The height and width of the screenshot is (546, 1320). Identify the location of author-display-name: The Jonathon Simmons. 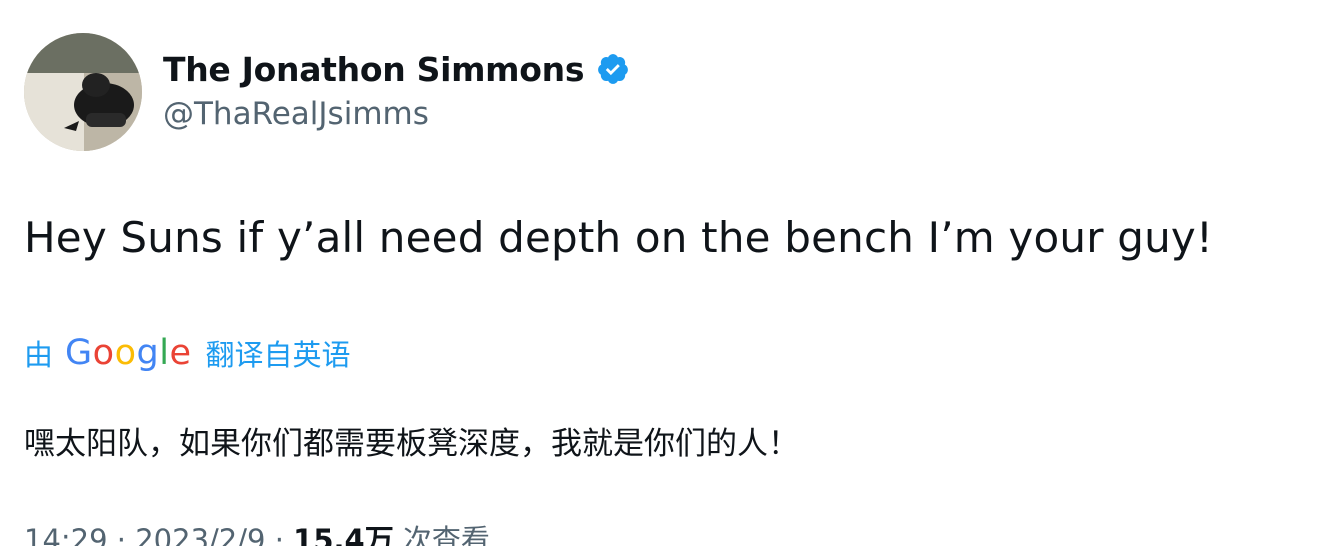
(373, 69).